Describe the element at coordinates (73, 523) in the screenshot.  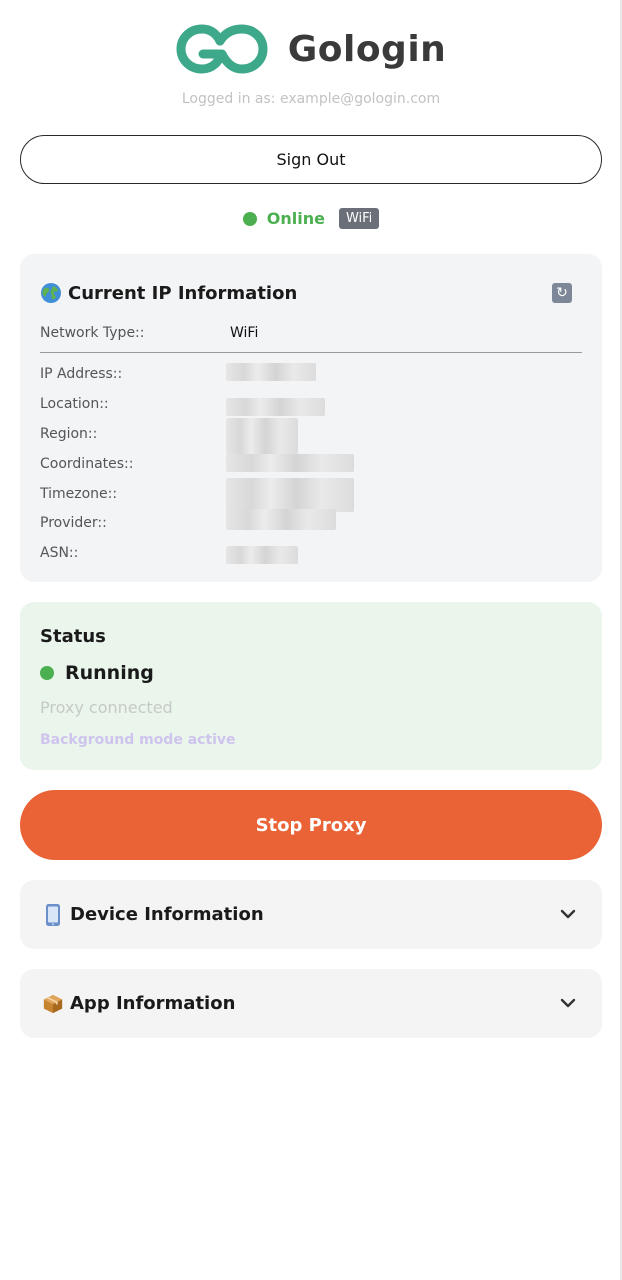
I see `ip-row-label: Provider::` at that location.